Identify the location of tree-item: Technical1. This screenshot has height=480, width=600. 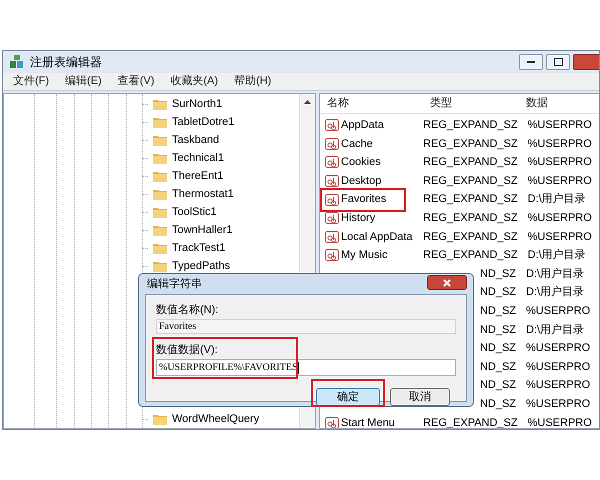
(198, 158).